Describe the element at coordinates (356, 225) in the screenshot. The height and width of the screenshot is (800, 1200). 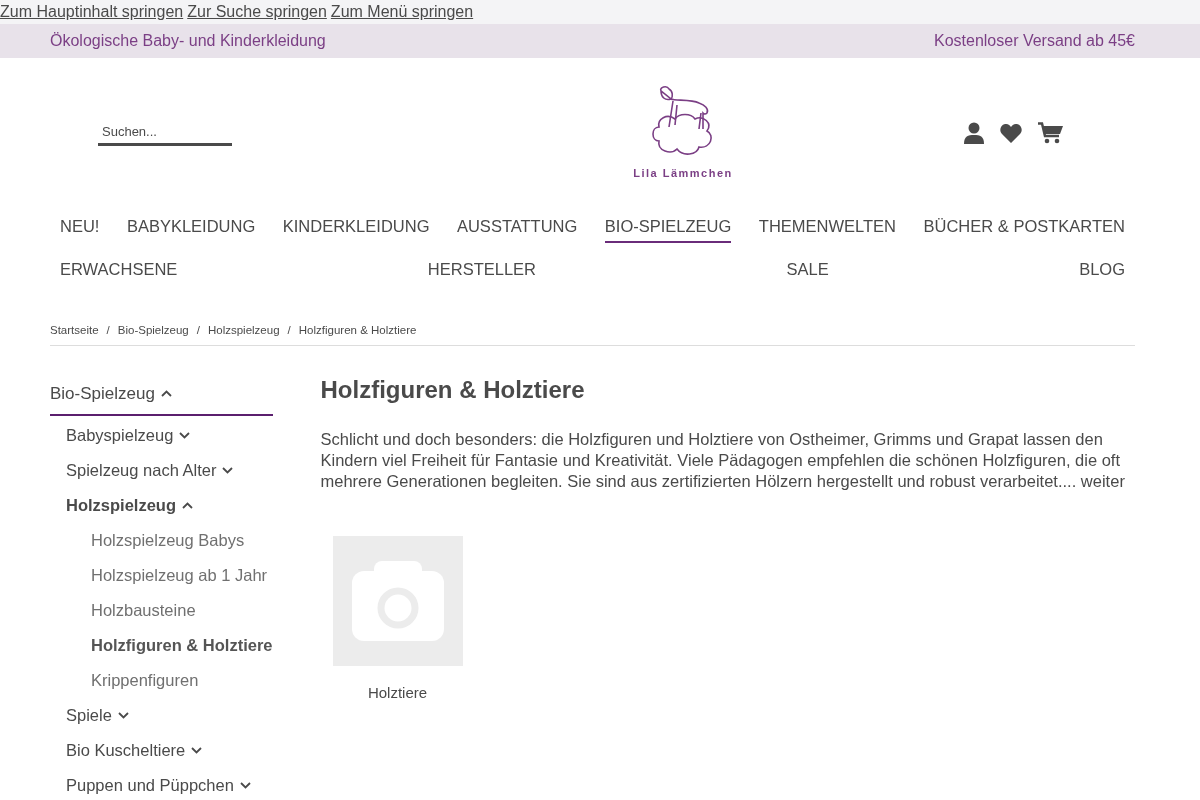
I see `nav-link: KINDERKLEIDUNG` at that location.